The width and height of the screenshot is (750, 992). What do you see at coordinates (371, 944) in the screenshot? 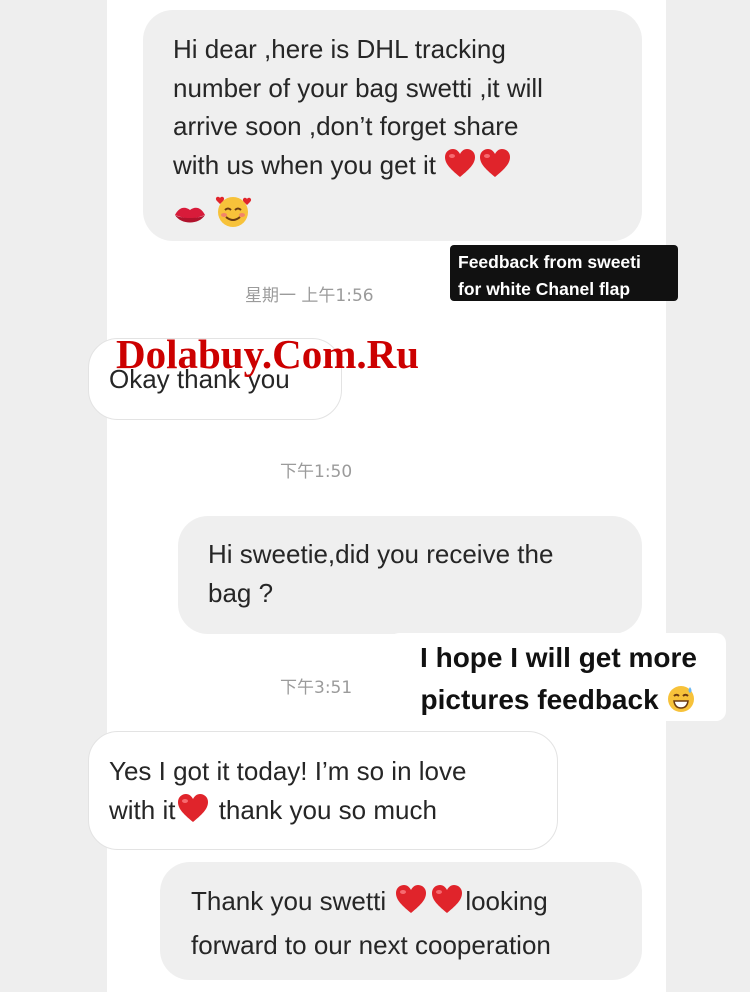
I see `message-text-line: forward to our next cooperation` at bounding box center [371, 944].